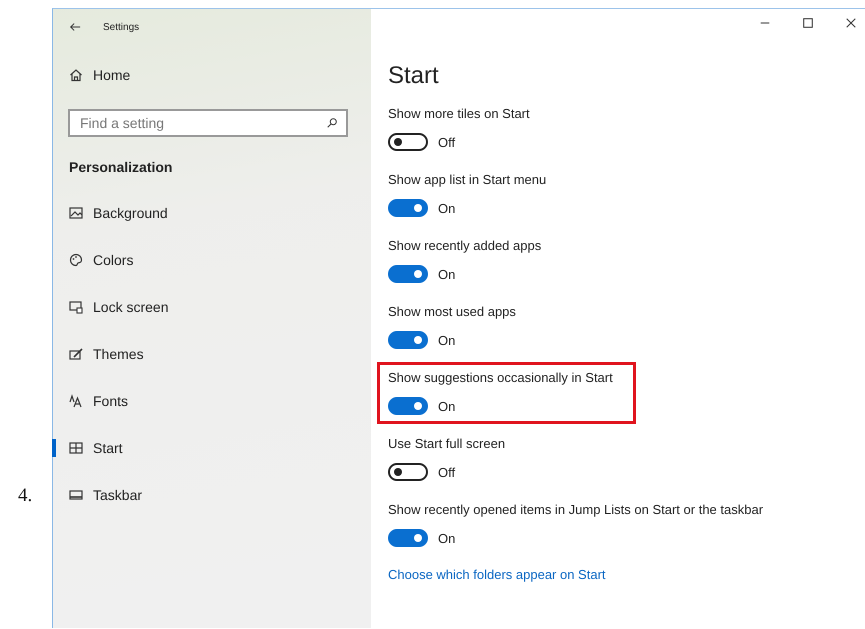  What do you see at coordinates (332, 123) in the screenshot?
I see `search-icon` at bounding box center [332, 123].